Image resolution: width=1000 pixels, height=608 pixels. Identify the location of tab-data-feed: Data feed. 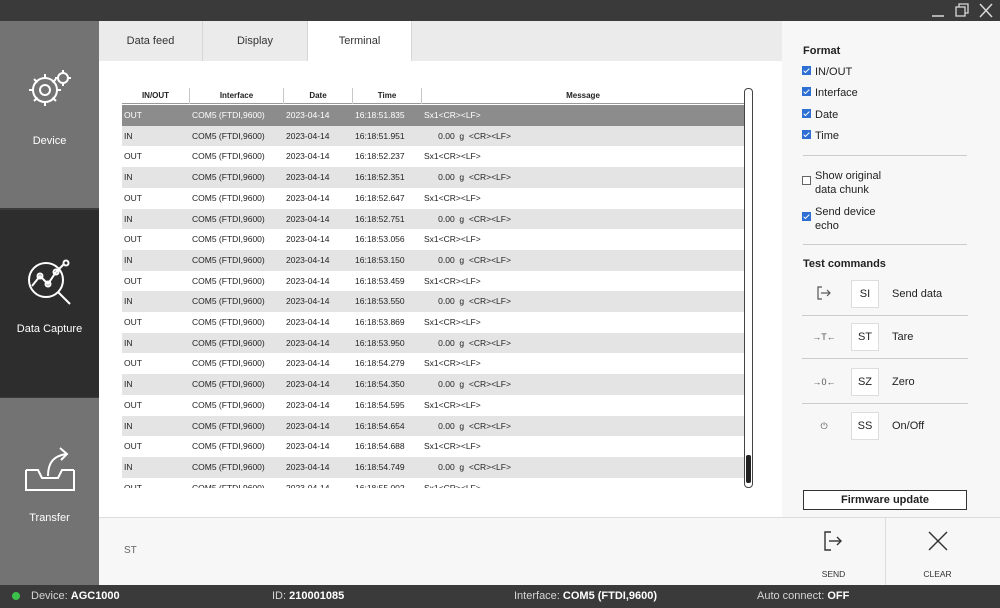
(151, 41).